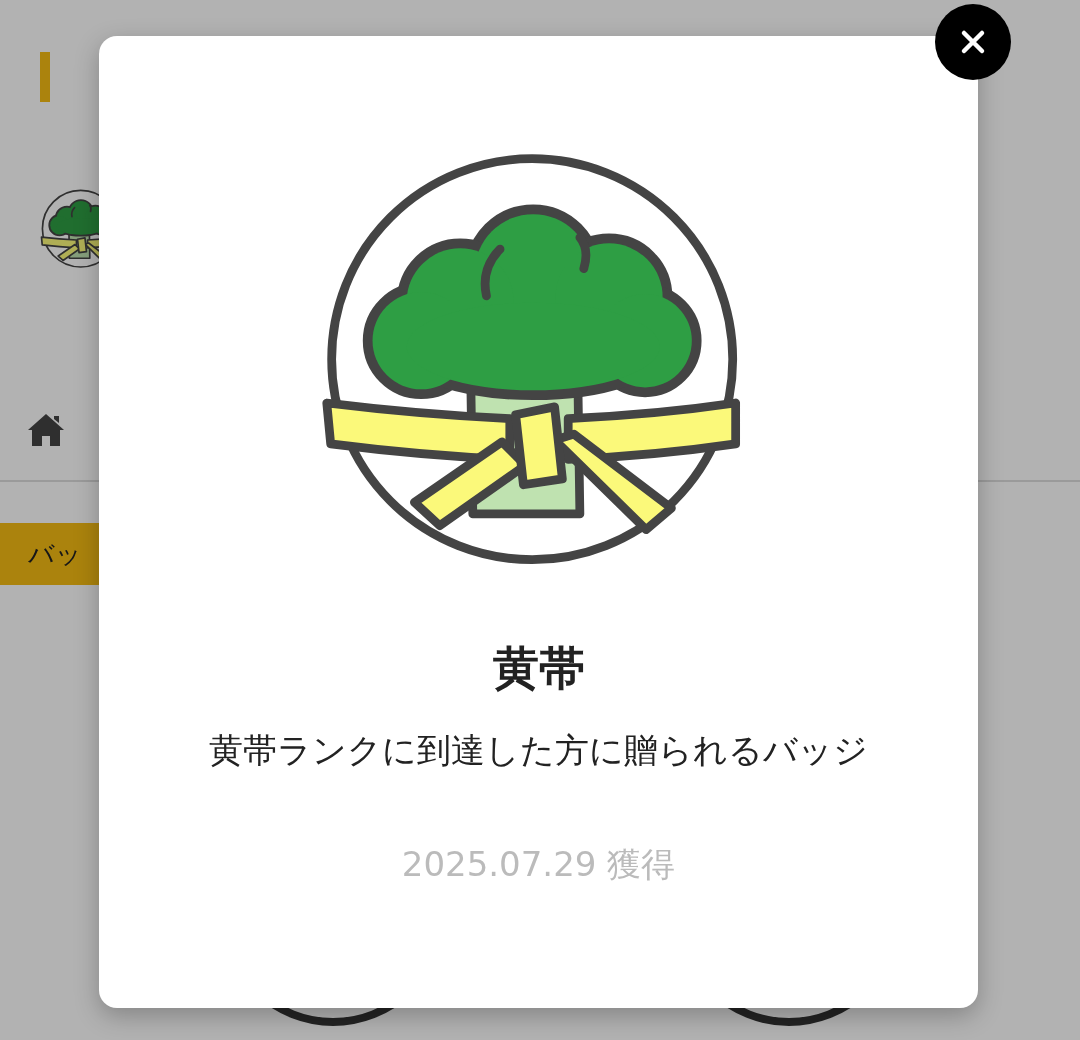 The height and width of the screenshot is (1040, 1080). I want to click on earned-date: 2025.07.29 獲得, so click(538, 864).